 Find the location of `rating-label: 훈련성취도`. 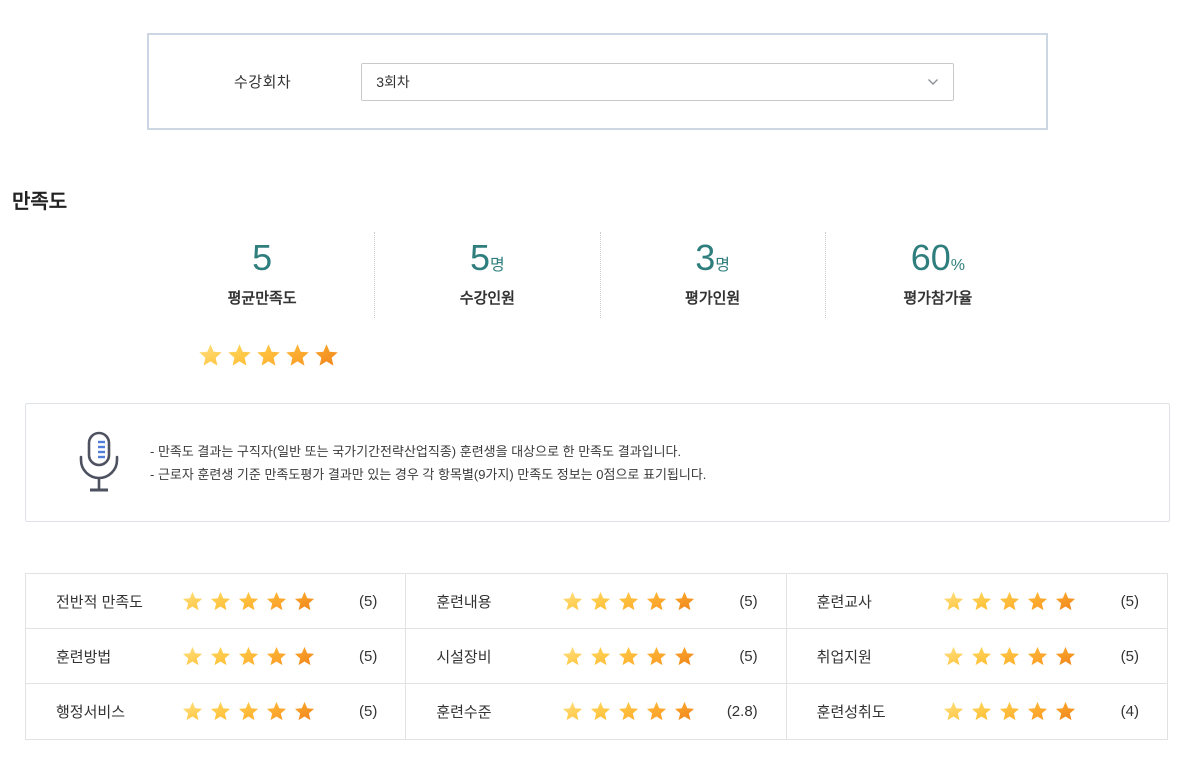

rating-label: 훈련성취도 is located at coordinates (851, 712).